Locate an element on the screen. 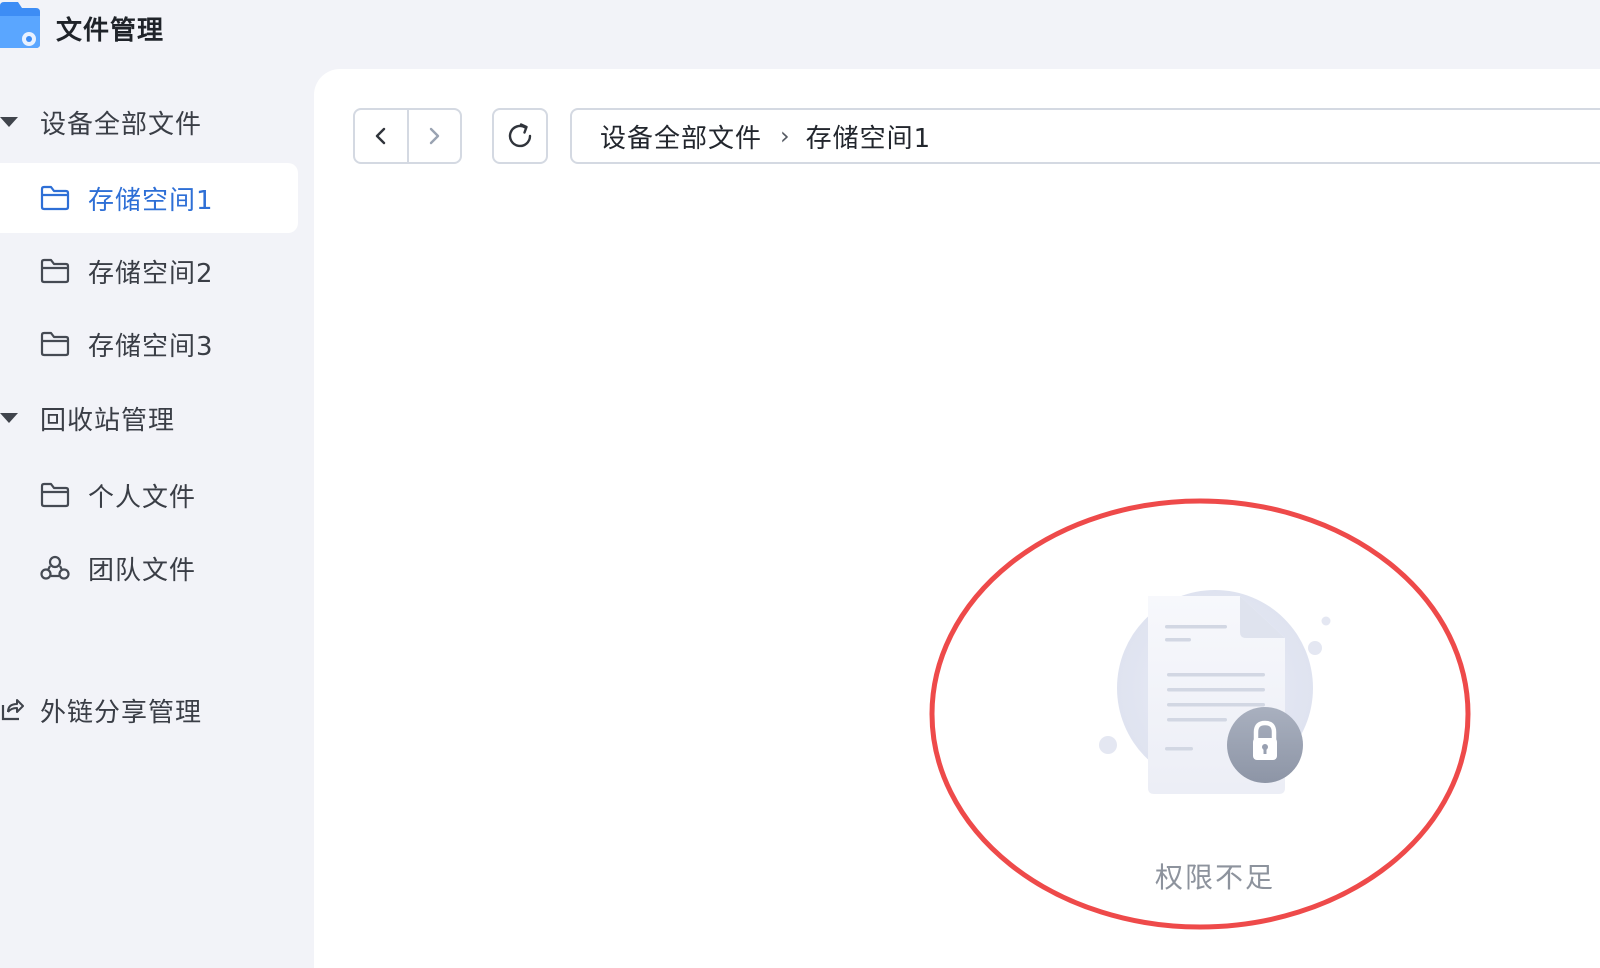 The height and width of the screenshot is (968, 1600). refresh-button is located at coordinates (520, 136).